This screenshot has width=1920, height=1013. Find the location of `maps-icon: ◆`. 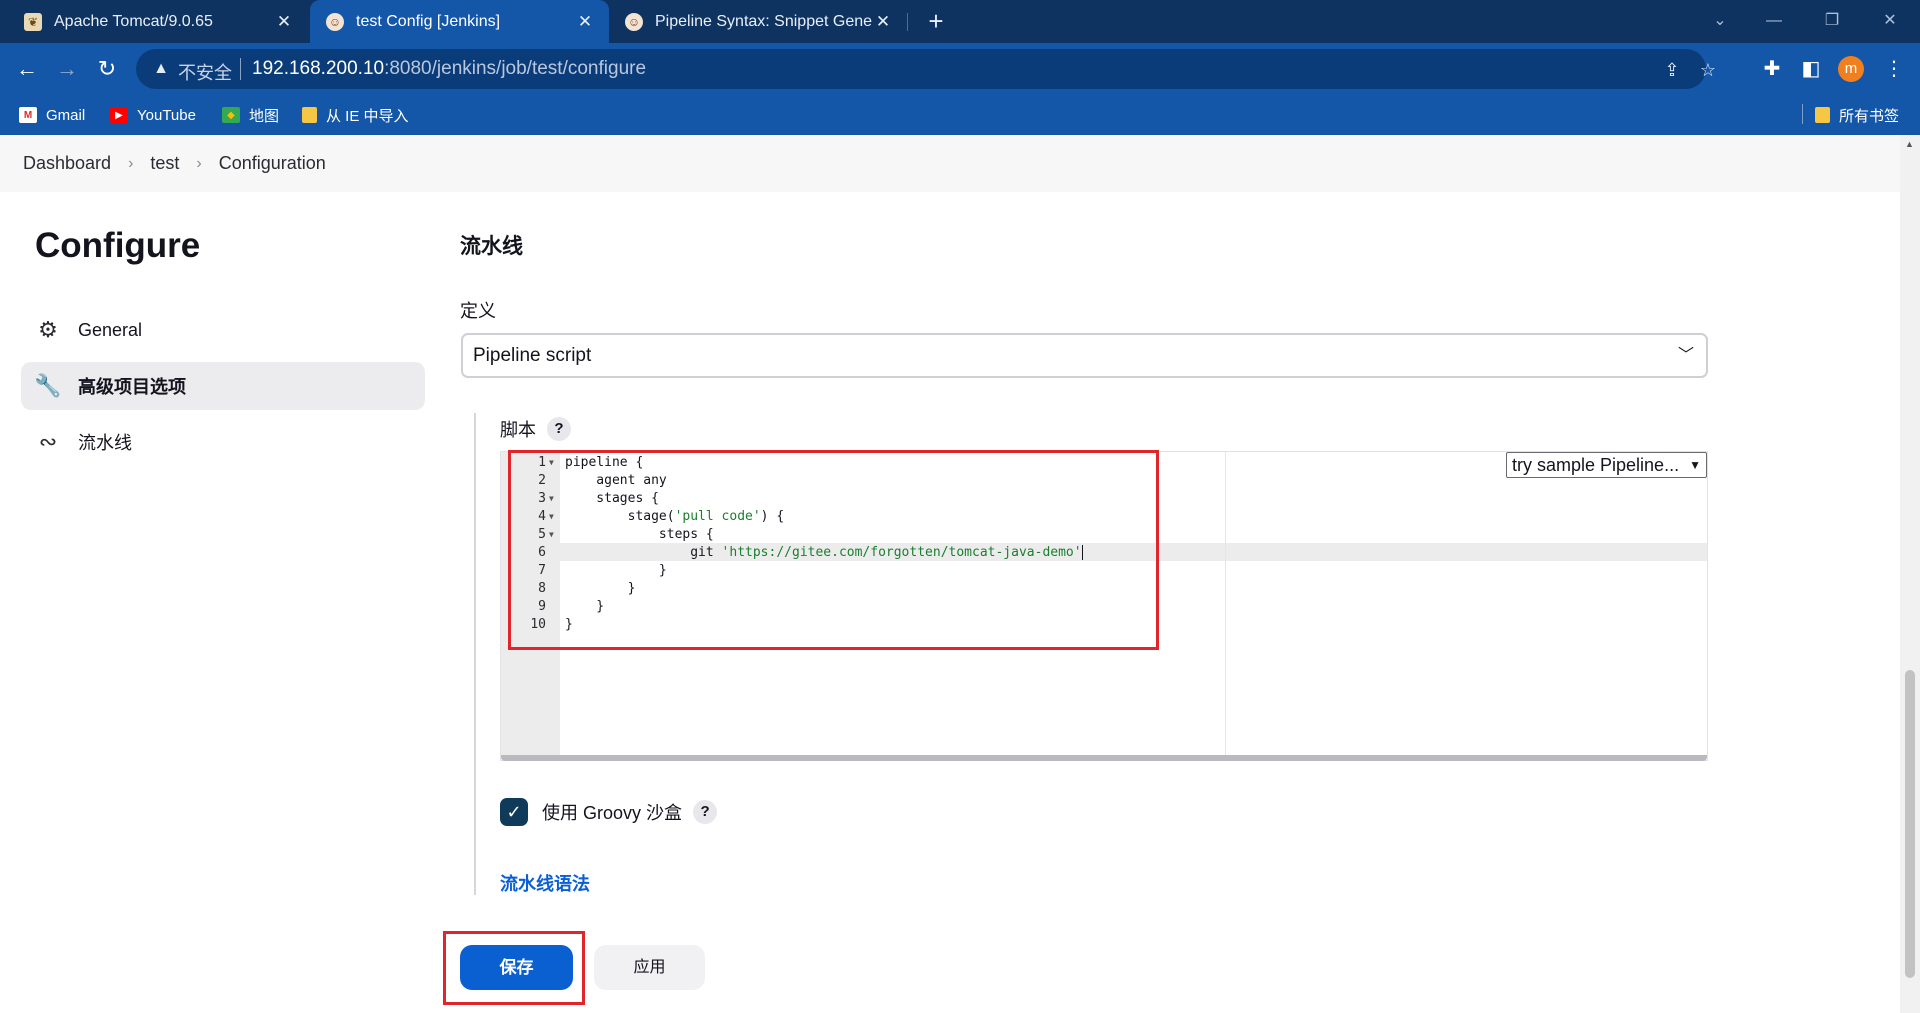

maps-icon: ◆ is located at coordinates (231, 115).